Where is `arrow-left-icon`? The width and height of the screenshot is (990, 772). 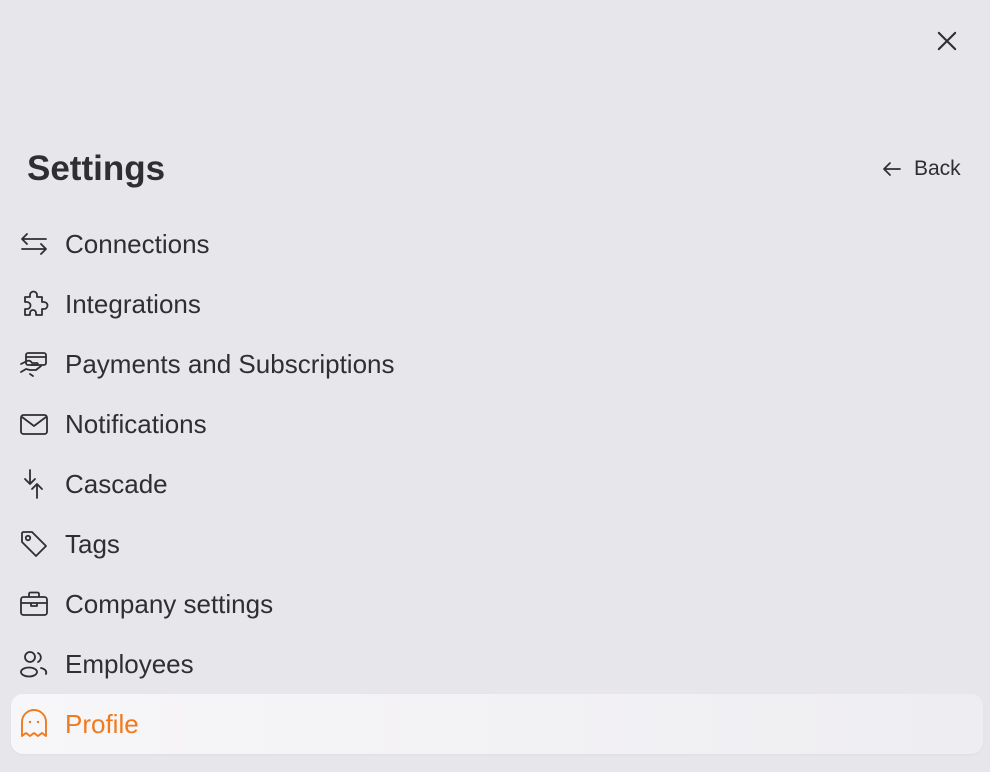 arrow-left-icon is located at coordinates (892, 169).